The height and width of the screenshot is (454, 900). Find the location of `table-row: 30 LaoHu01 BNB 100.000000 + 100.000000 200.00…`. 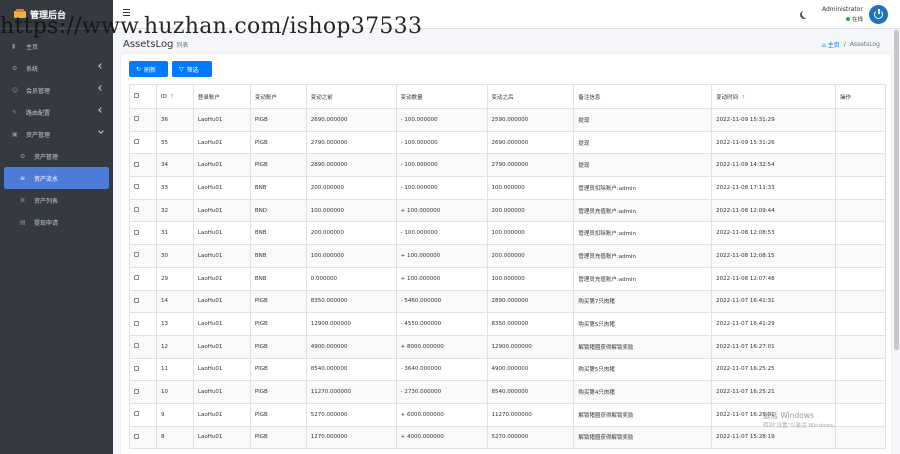

table-row: 30 LaoHu01 BNB 100.000000 + 100.000000 200.00… is located at coordinates (507, 256).